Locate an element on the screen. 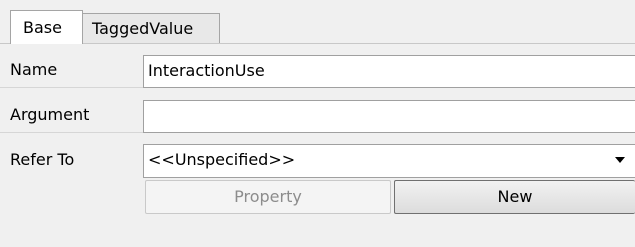 Image resolution: width=635 pixels, height=247 pixels. tab-base: Base is located at coordinates (46, 27).